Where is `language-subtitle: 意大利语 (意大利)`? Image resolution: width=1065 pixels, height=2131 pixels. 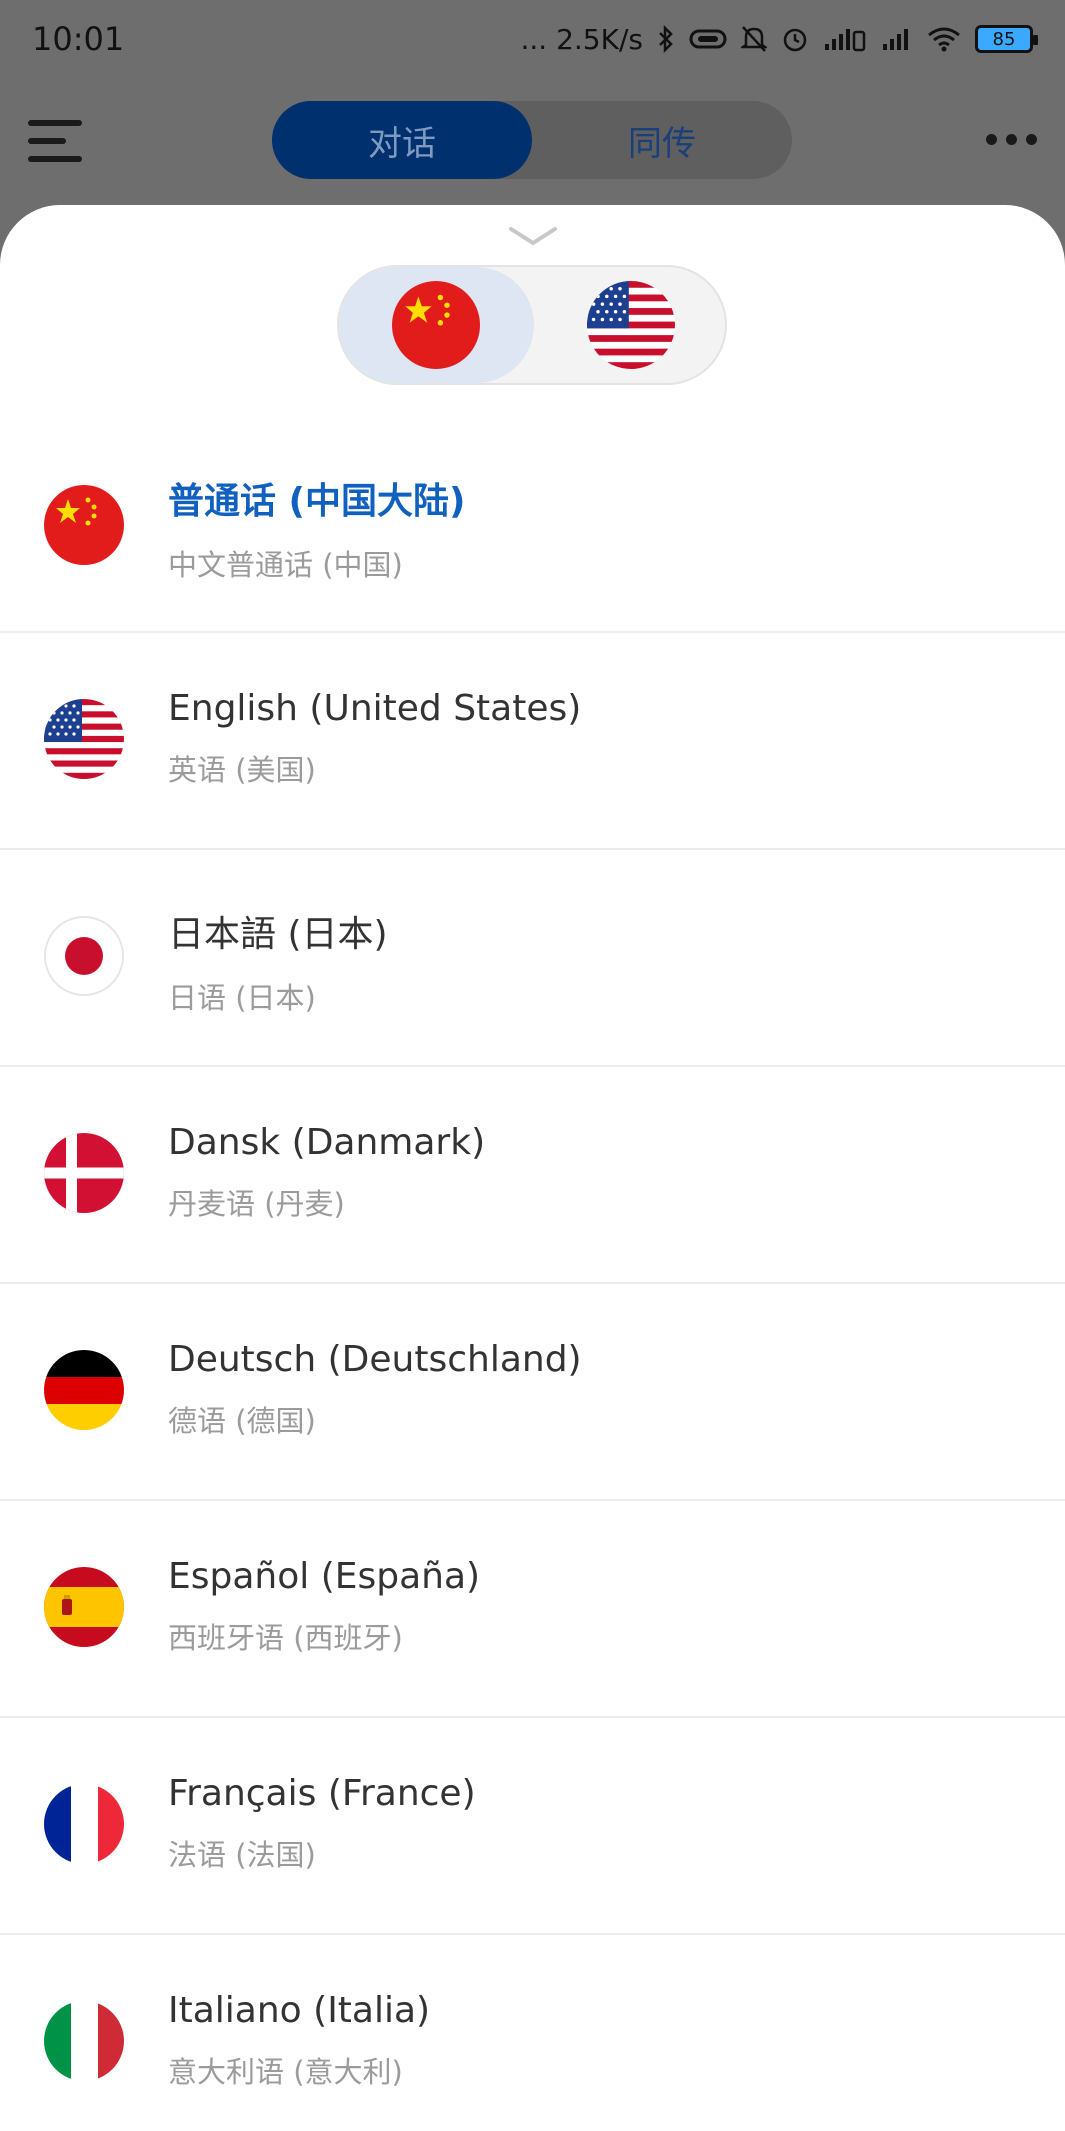
language-subtitle: 意大利语 (意大利) is located at coordinates (285, 2072).